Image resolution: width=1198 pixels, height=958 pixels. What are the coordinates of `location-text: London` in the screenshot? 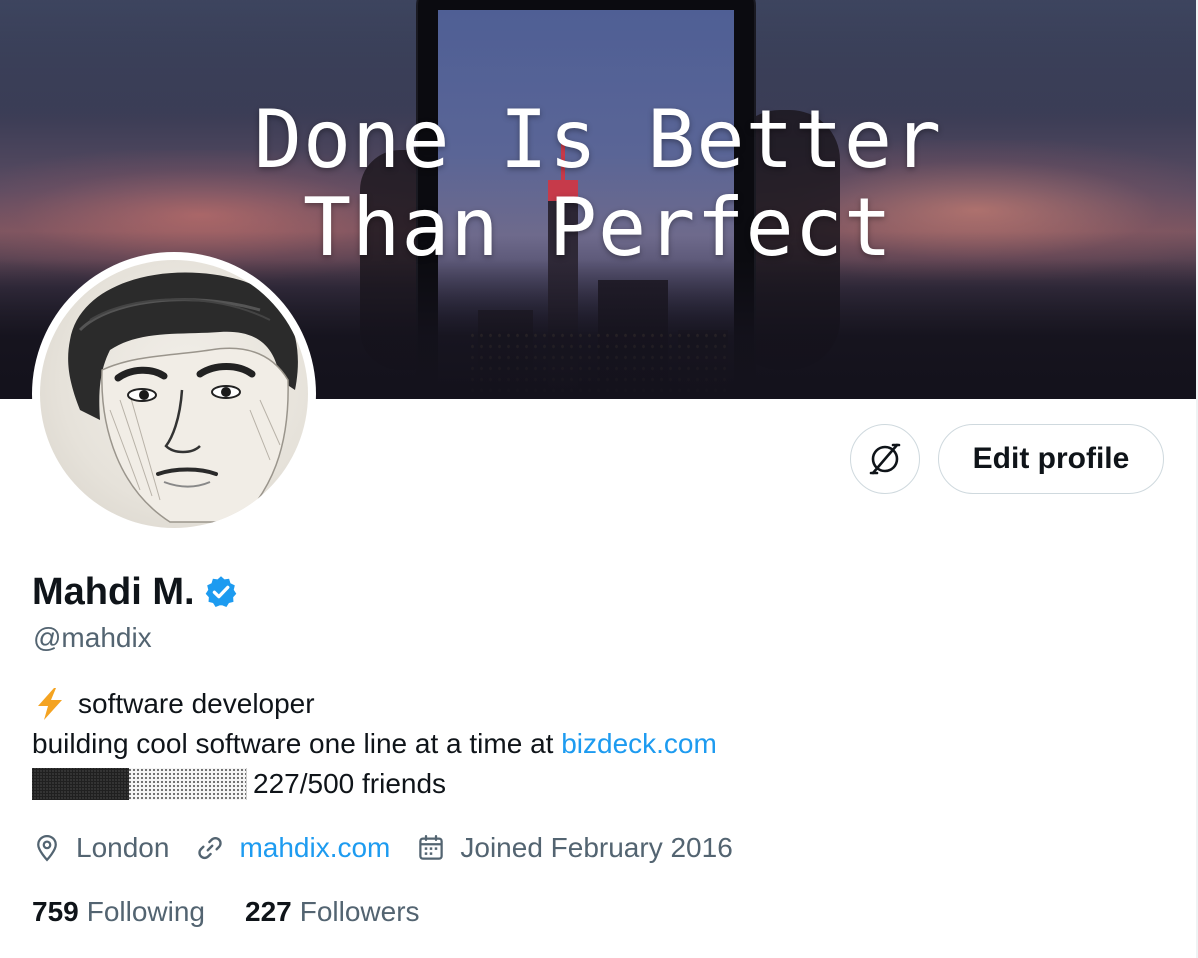 It's located at (123, 847).